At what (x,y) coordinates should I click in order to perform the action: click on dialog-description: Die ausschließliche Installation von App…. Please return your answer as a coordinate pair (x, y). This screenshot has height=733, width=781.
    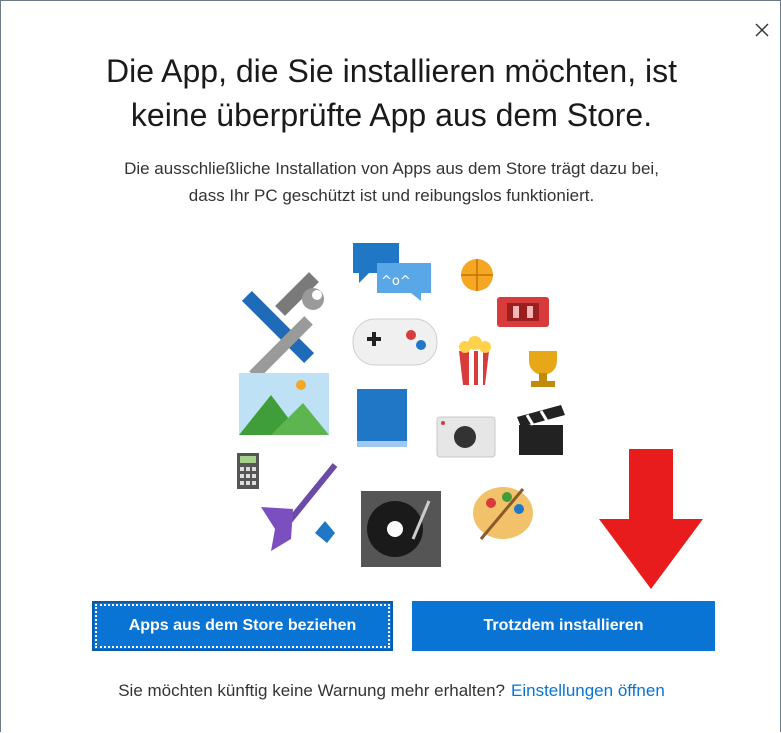
    Looking at the image, I should click on (391, 182).